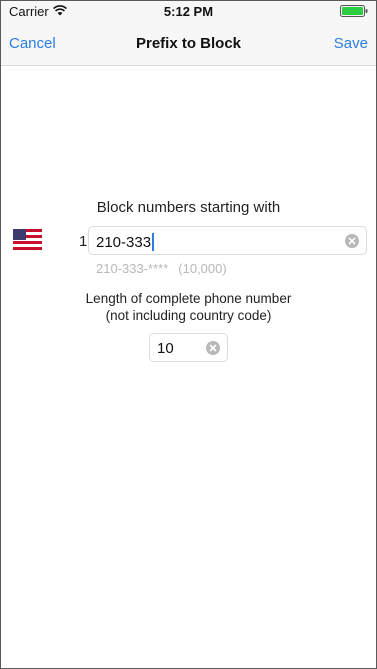  I want to click on prefix-input: 210-333, so click(227, 240).